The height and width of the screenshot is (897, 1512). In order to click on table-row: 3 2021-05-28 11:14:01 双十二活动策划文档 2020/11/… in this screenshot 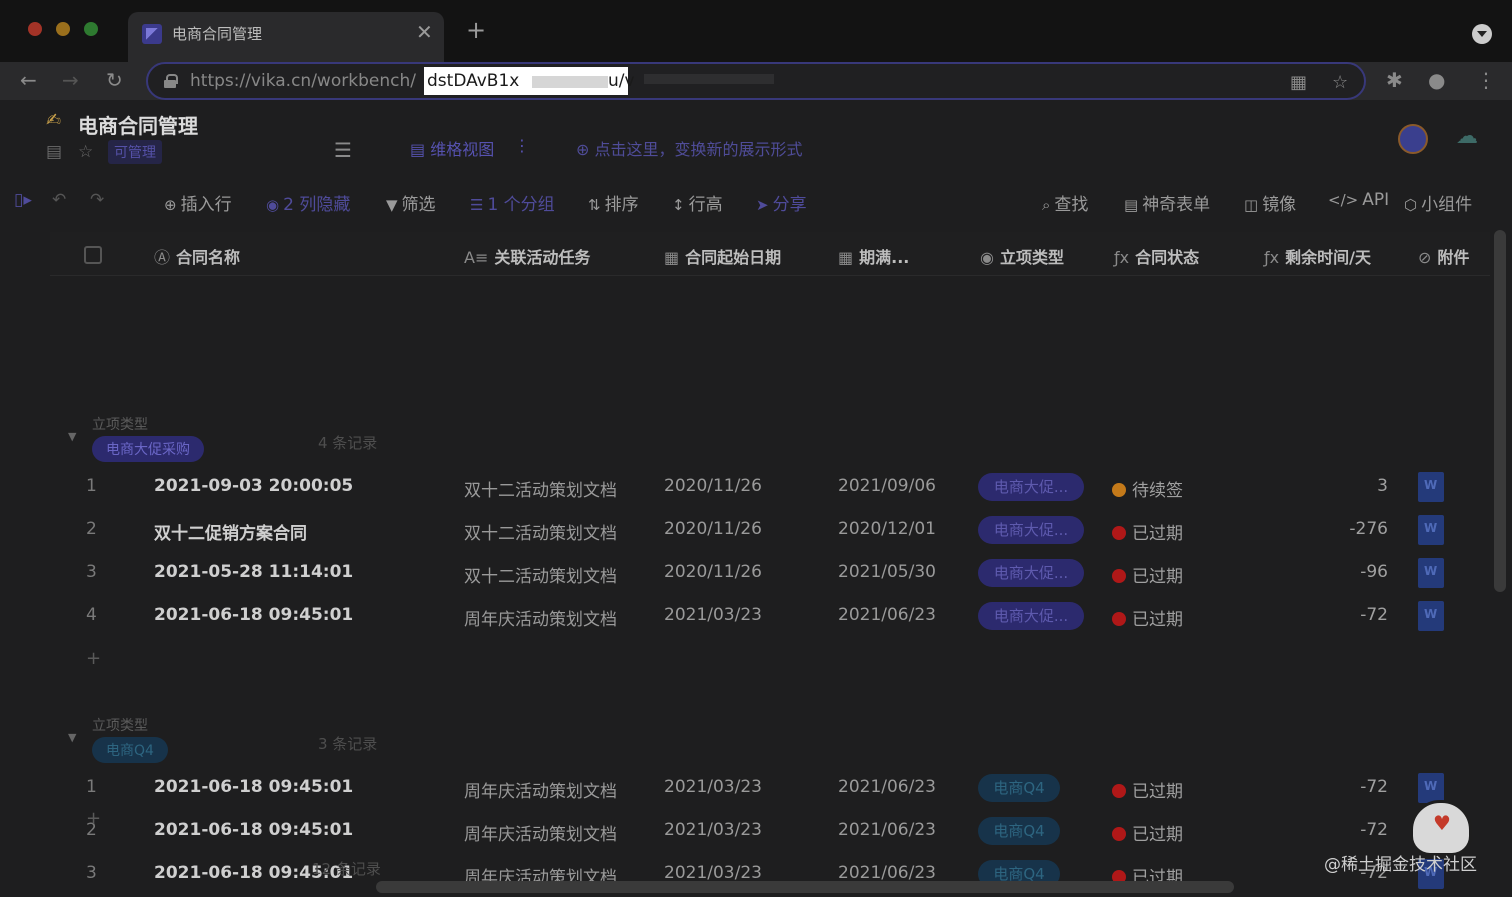, I will do `click(770, 573)`.